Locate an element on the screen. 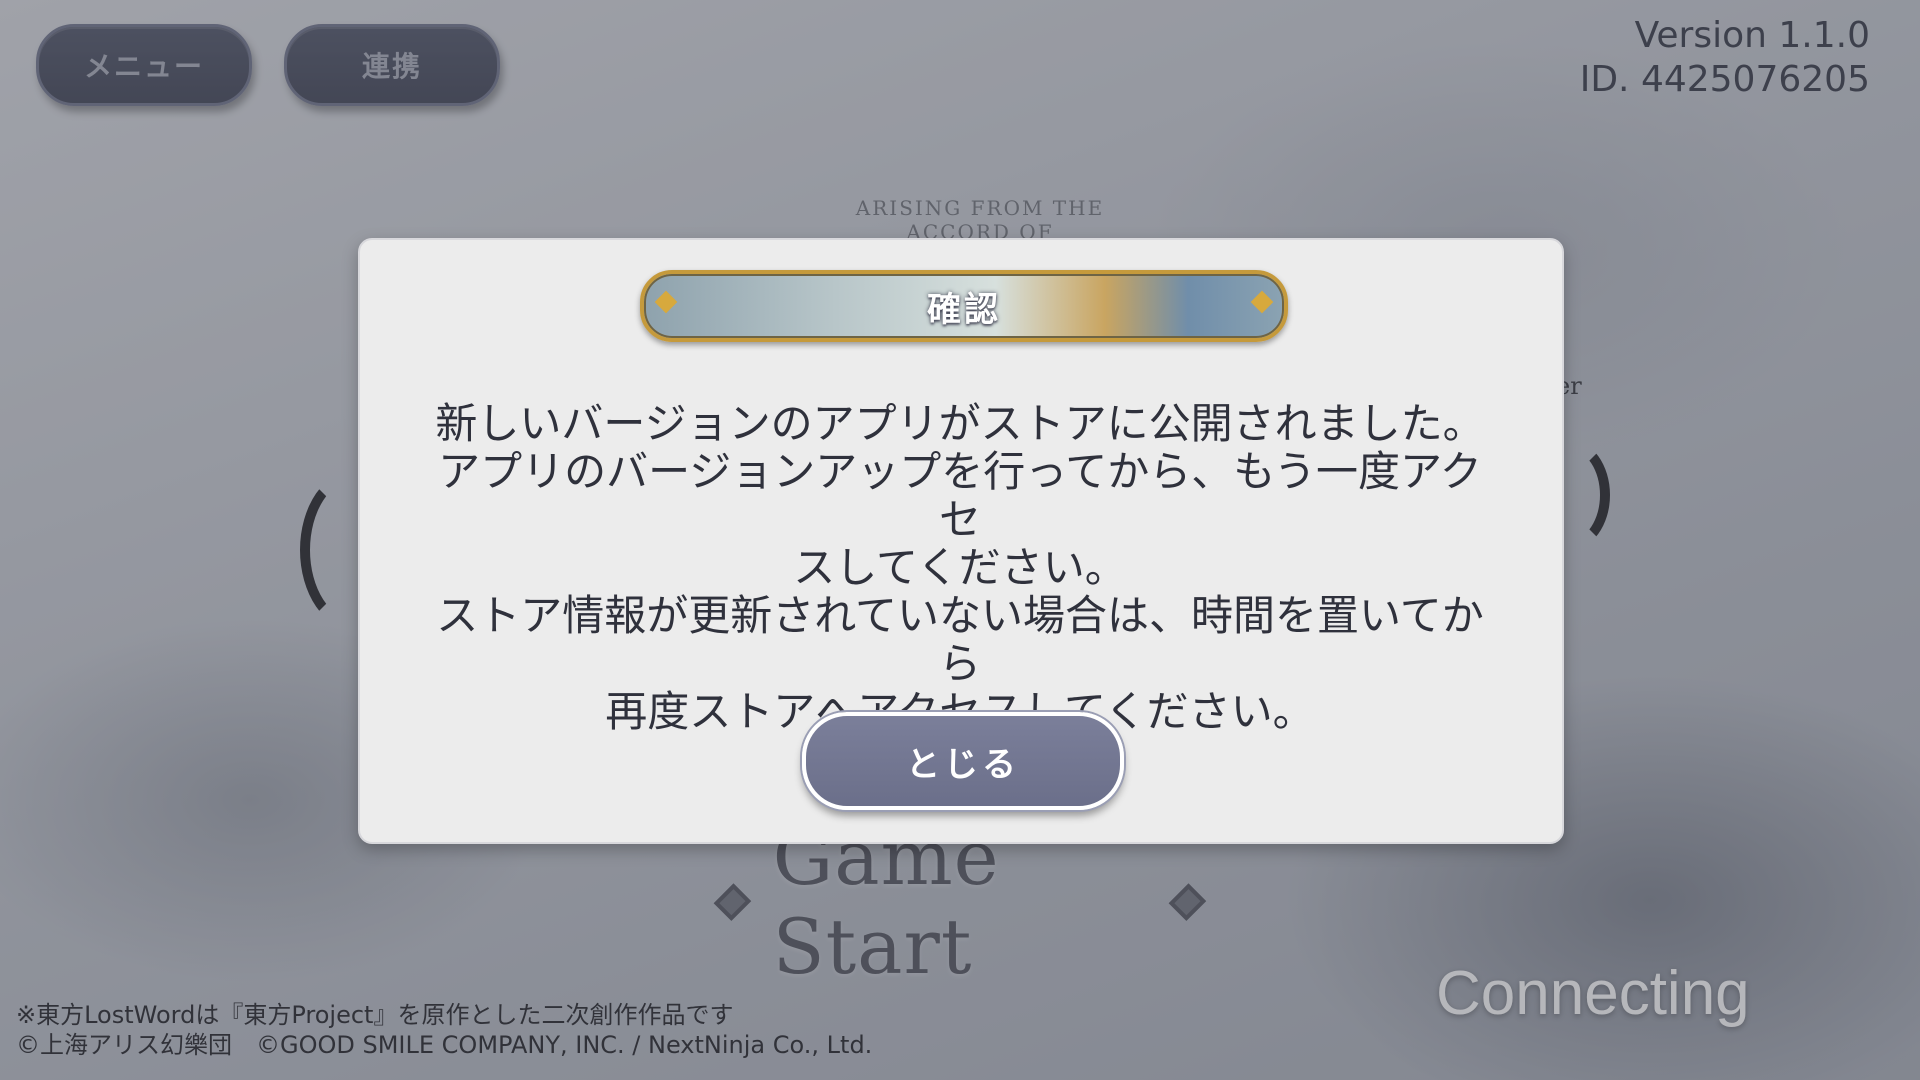  chevron-left-icon is located at coordinates (666, 302).